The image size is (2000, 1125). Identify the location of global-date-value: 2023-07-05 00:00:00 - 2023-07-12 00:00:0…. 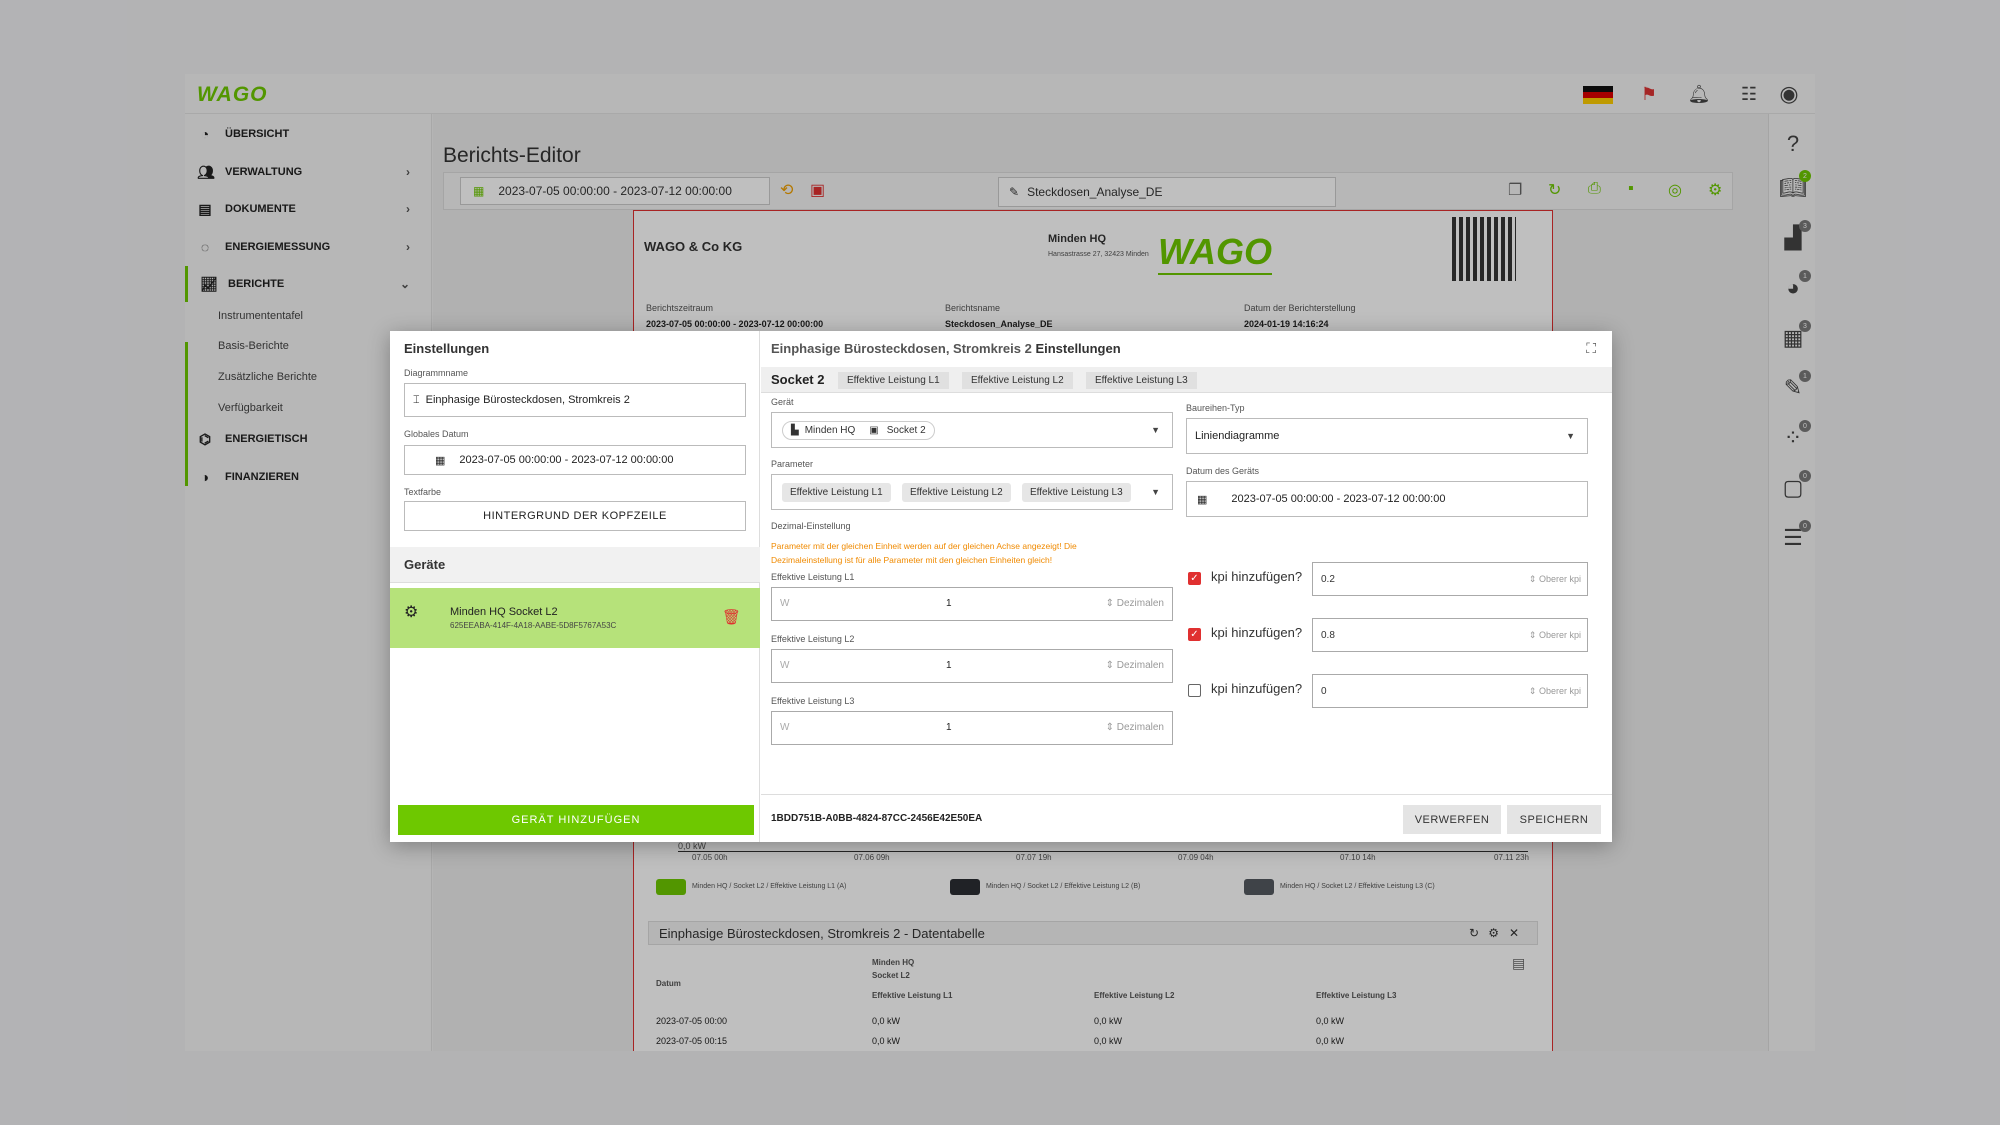
(566, 460).